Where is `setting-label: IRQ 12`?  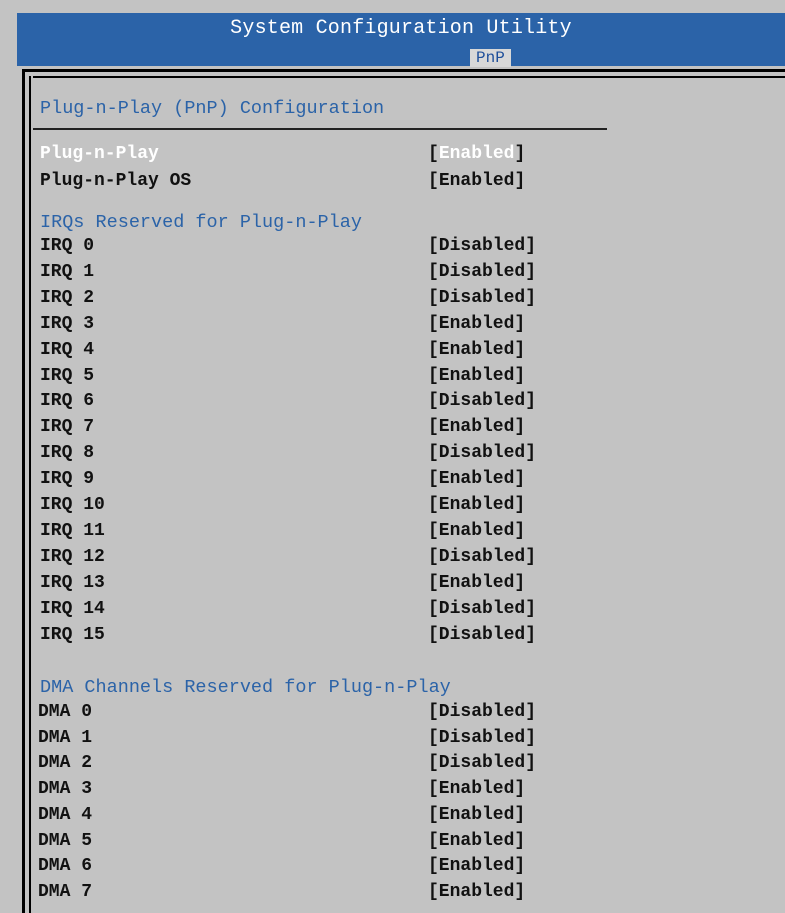
setting-label: IRQ 12 is located at coordinates (72, 556).